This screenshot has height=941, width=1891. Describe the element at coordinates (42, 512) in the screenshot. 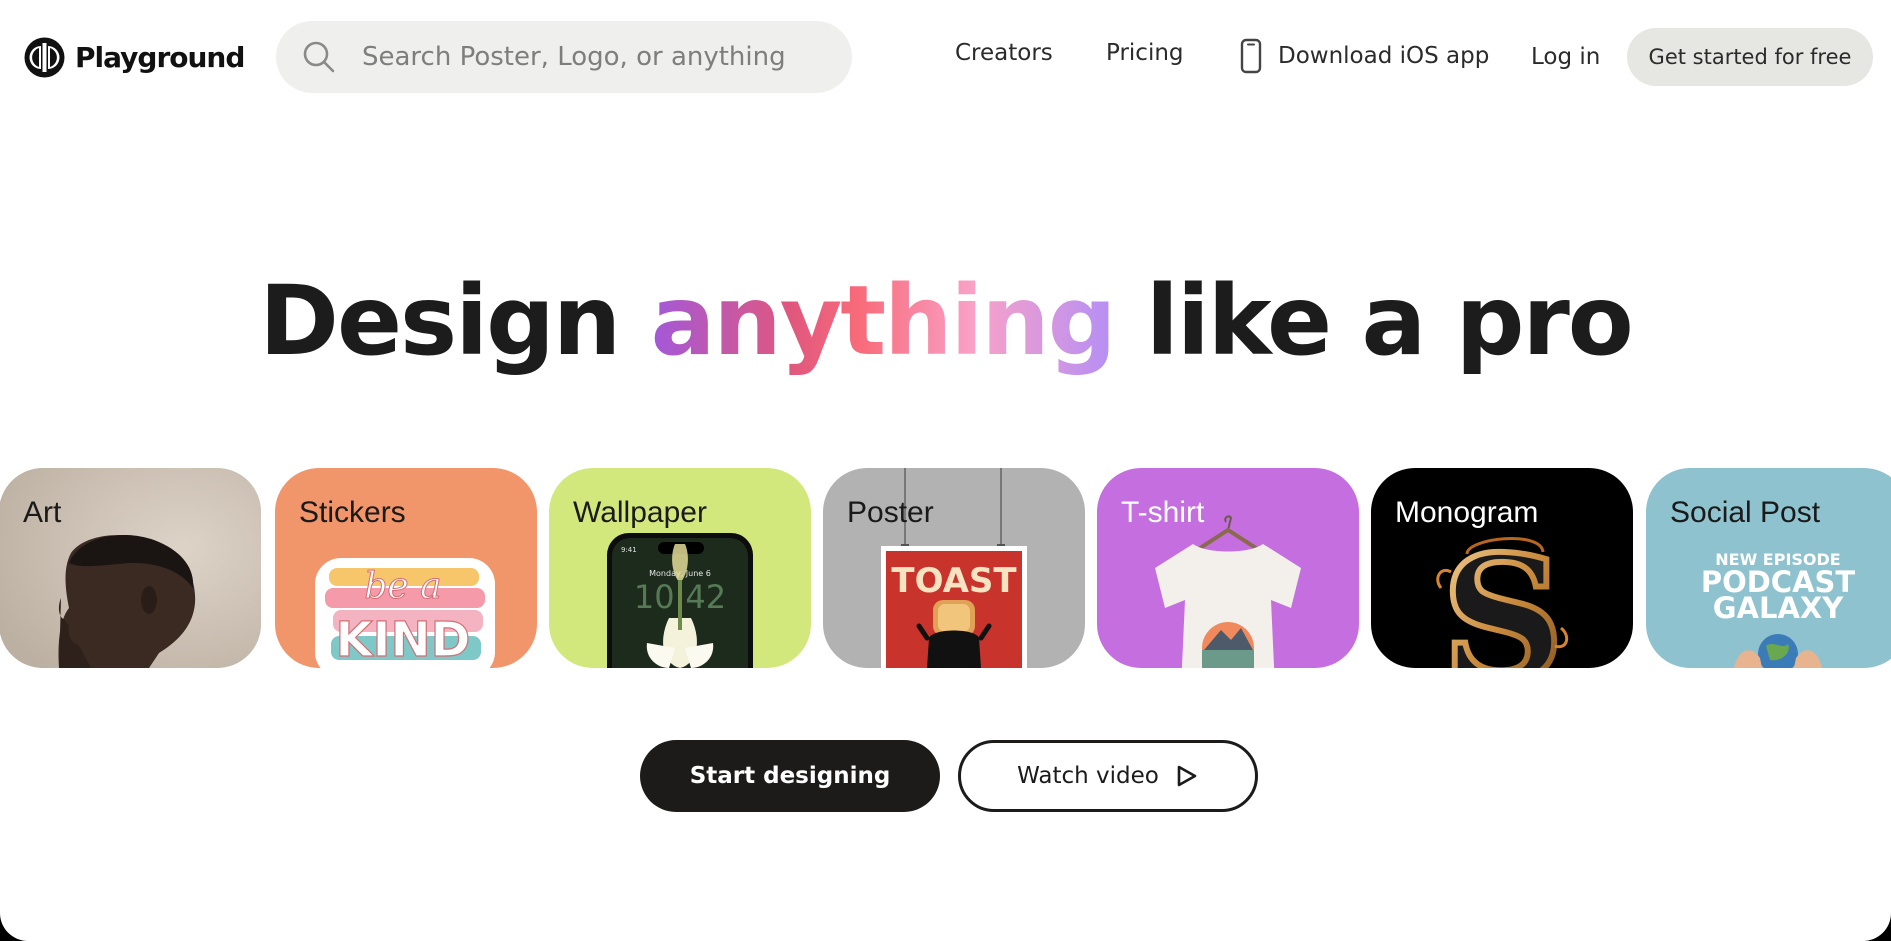

I see `card-label-art: Art` at that location.